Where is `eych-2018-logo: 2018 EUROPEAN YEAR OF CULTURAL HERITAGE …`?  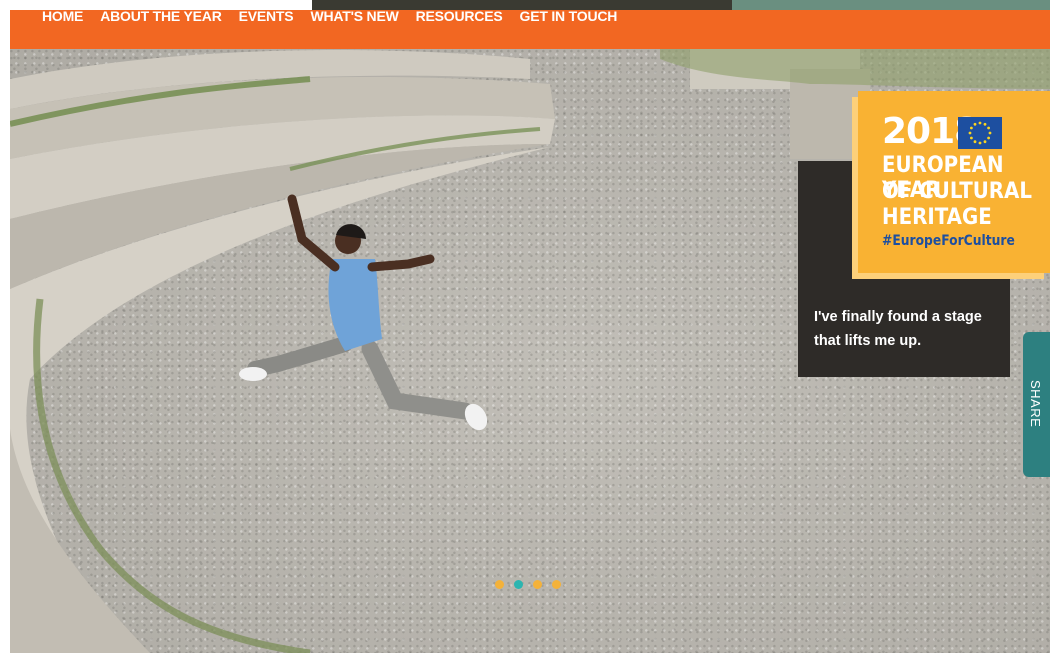
eych-2018-logo: 2018 EUROPEAN YEAR OF CULTURAL HERITAGE … is located at coordinates (954, 182).